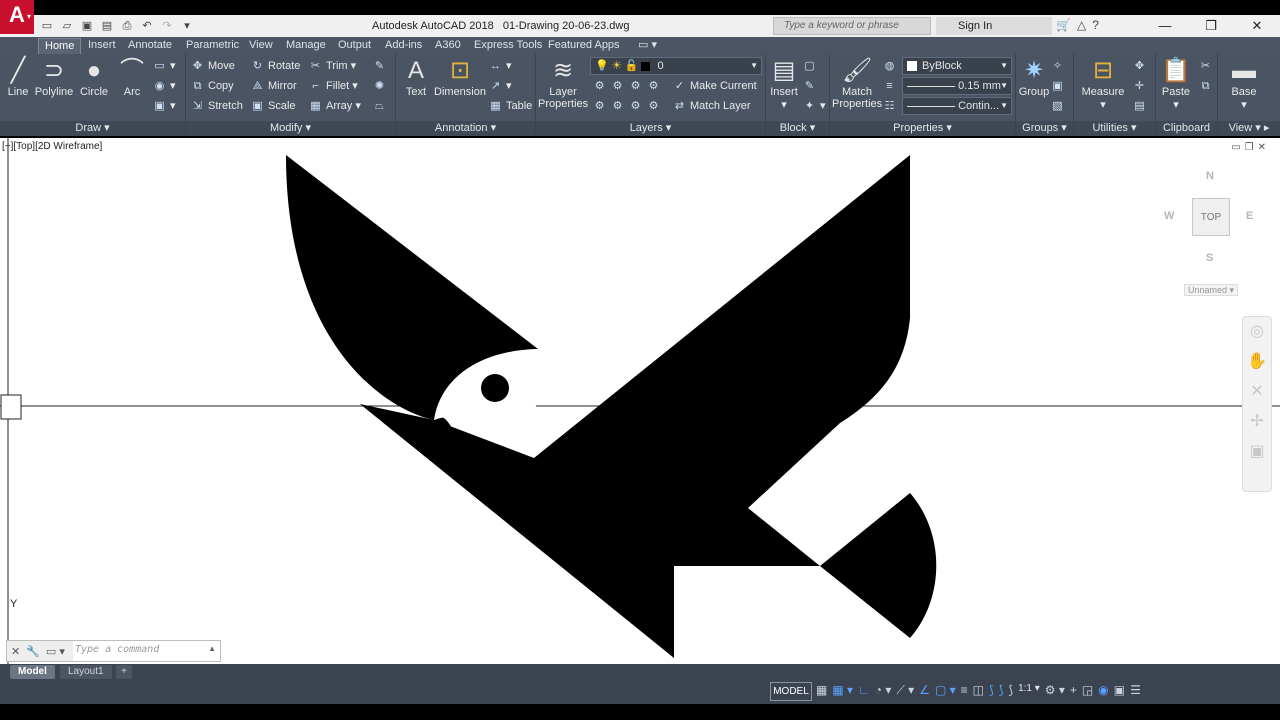 Image resolution: width=1280 pixels, height=720 pixels. I want to click on add-layout-button: +, so click(124, 672).